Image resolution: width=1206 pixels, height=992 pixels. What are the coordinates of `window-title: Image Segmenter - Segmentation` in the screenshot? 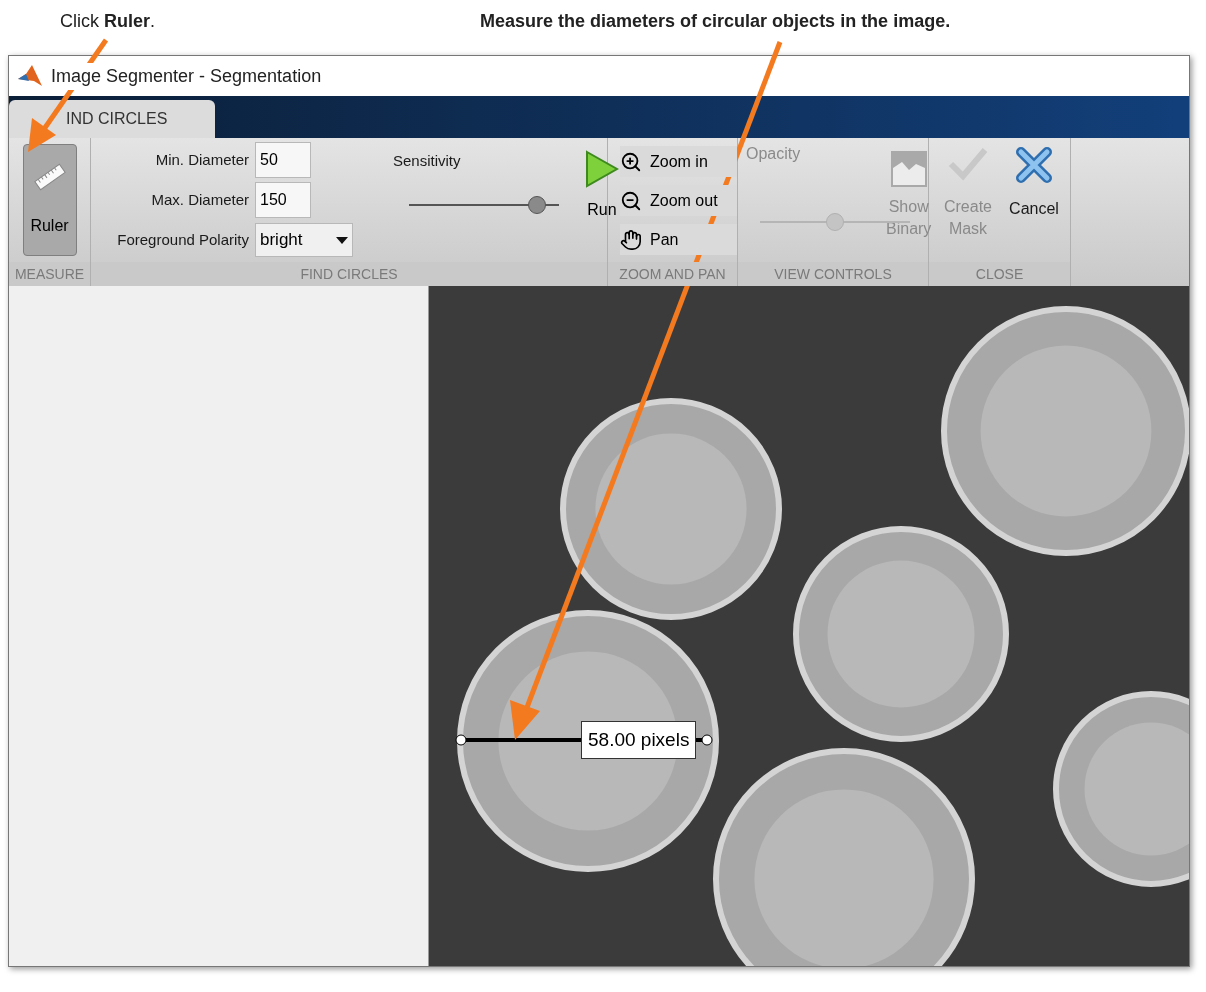 It's located at (186, 76).